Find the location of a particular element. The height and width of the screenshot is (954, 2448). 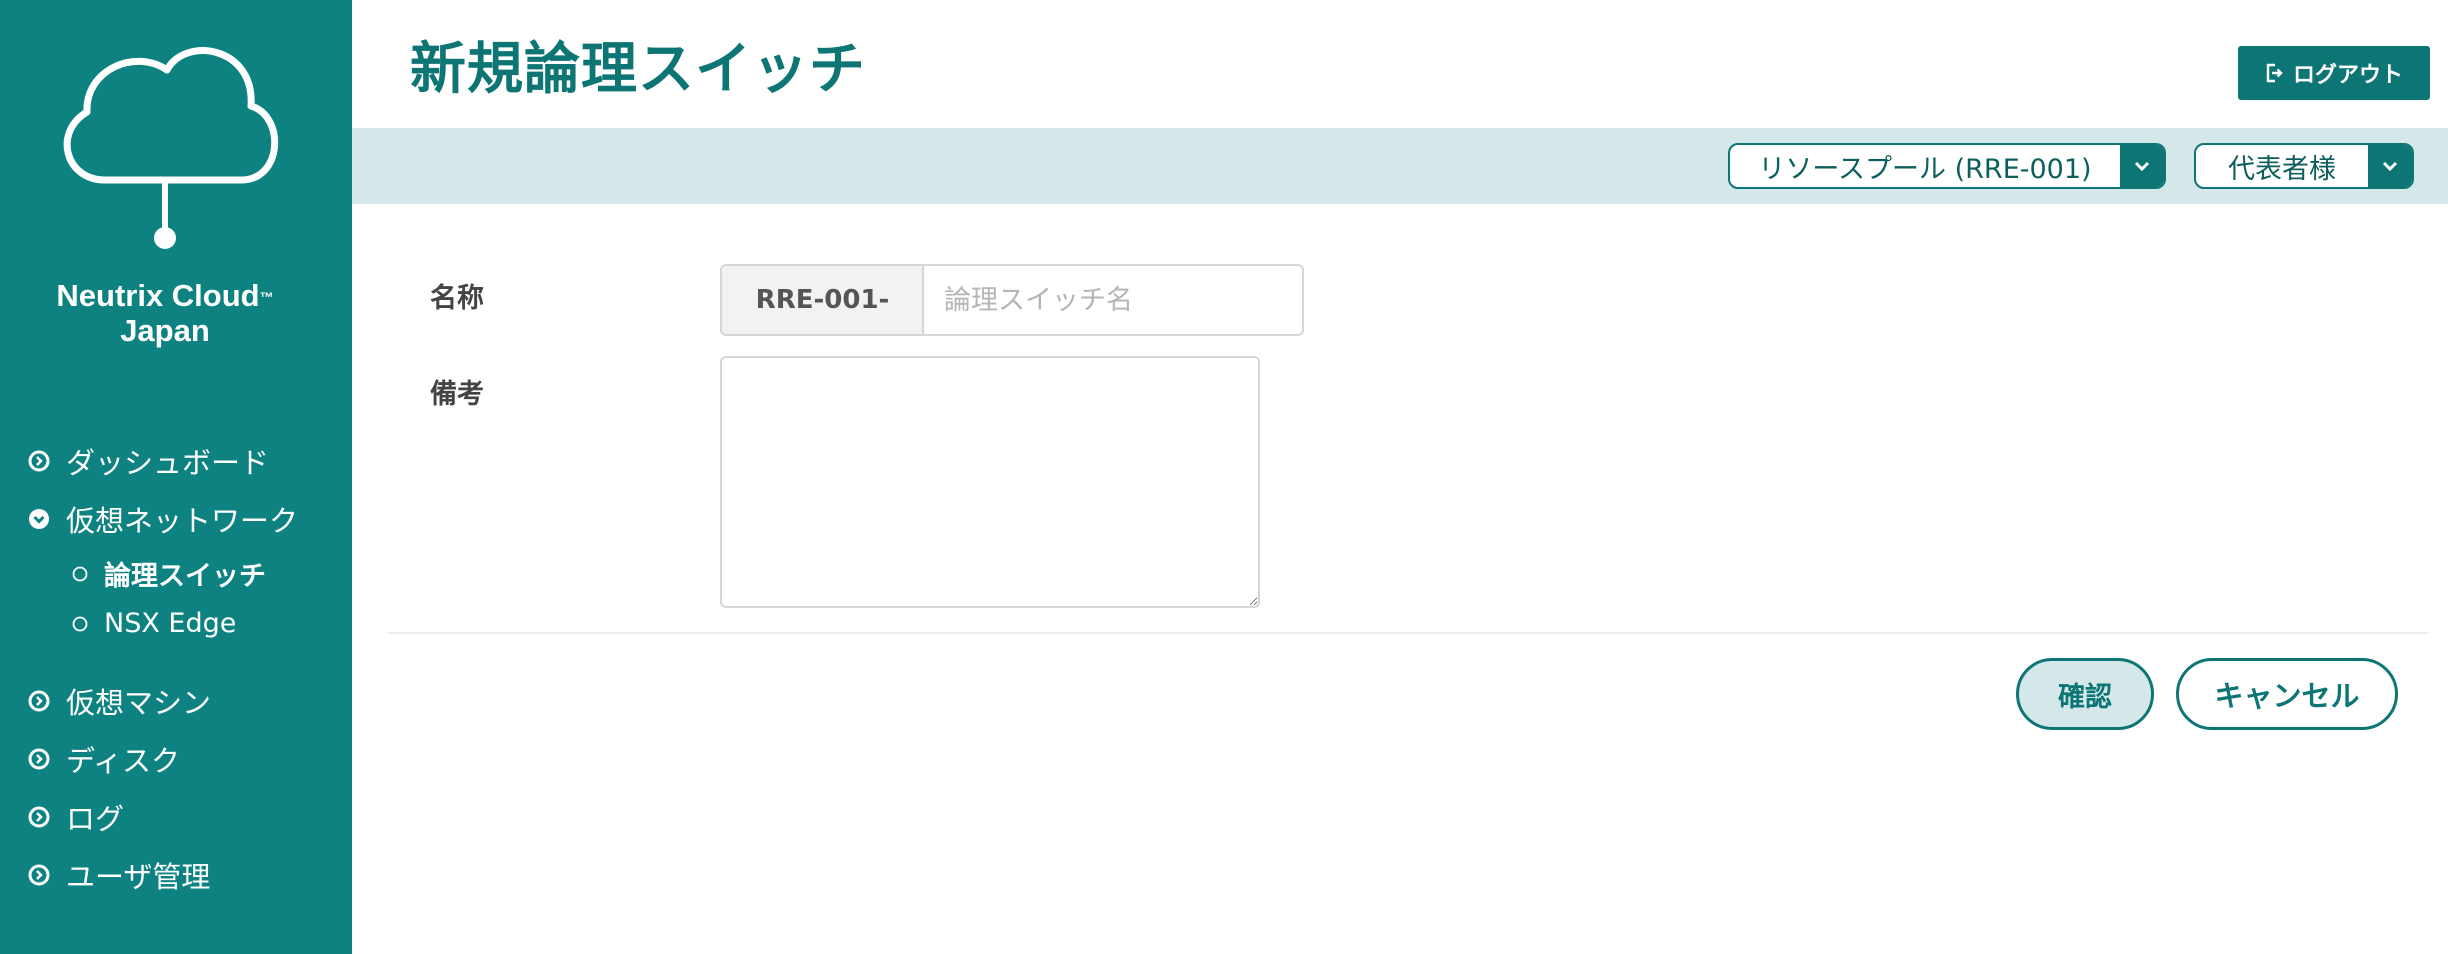

sidebar-item-disk: ディスク is located at coordinates (104, 759).